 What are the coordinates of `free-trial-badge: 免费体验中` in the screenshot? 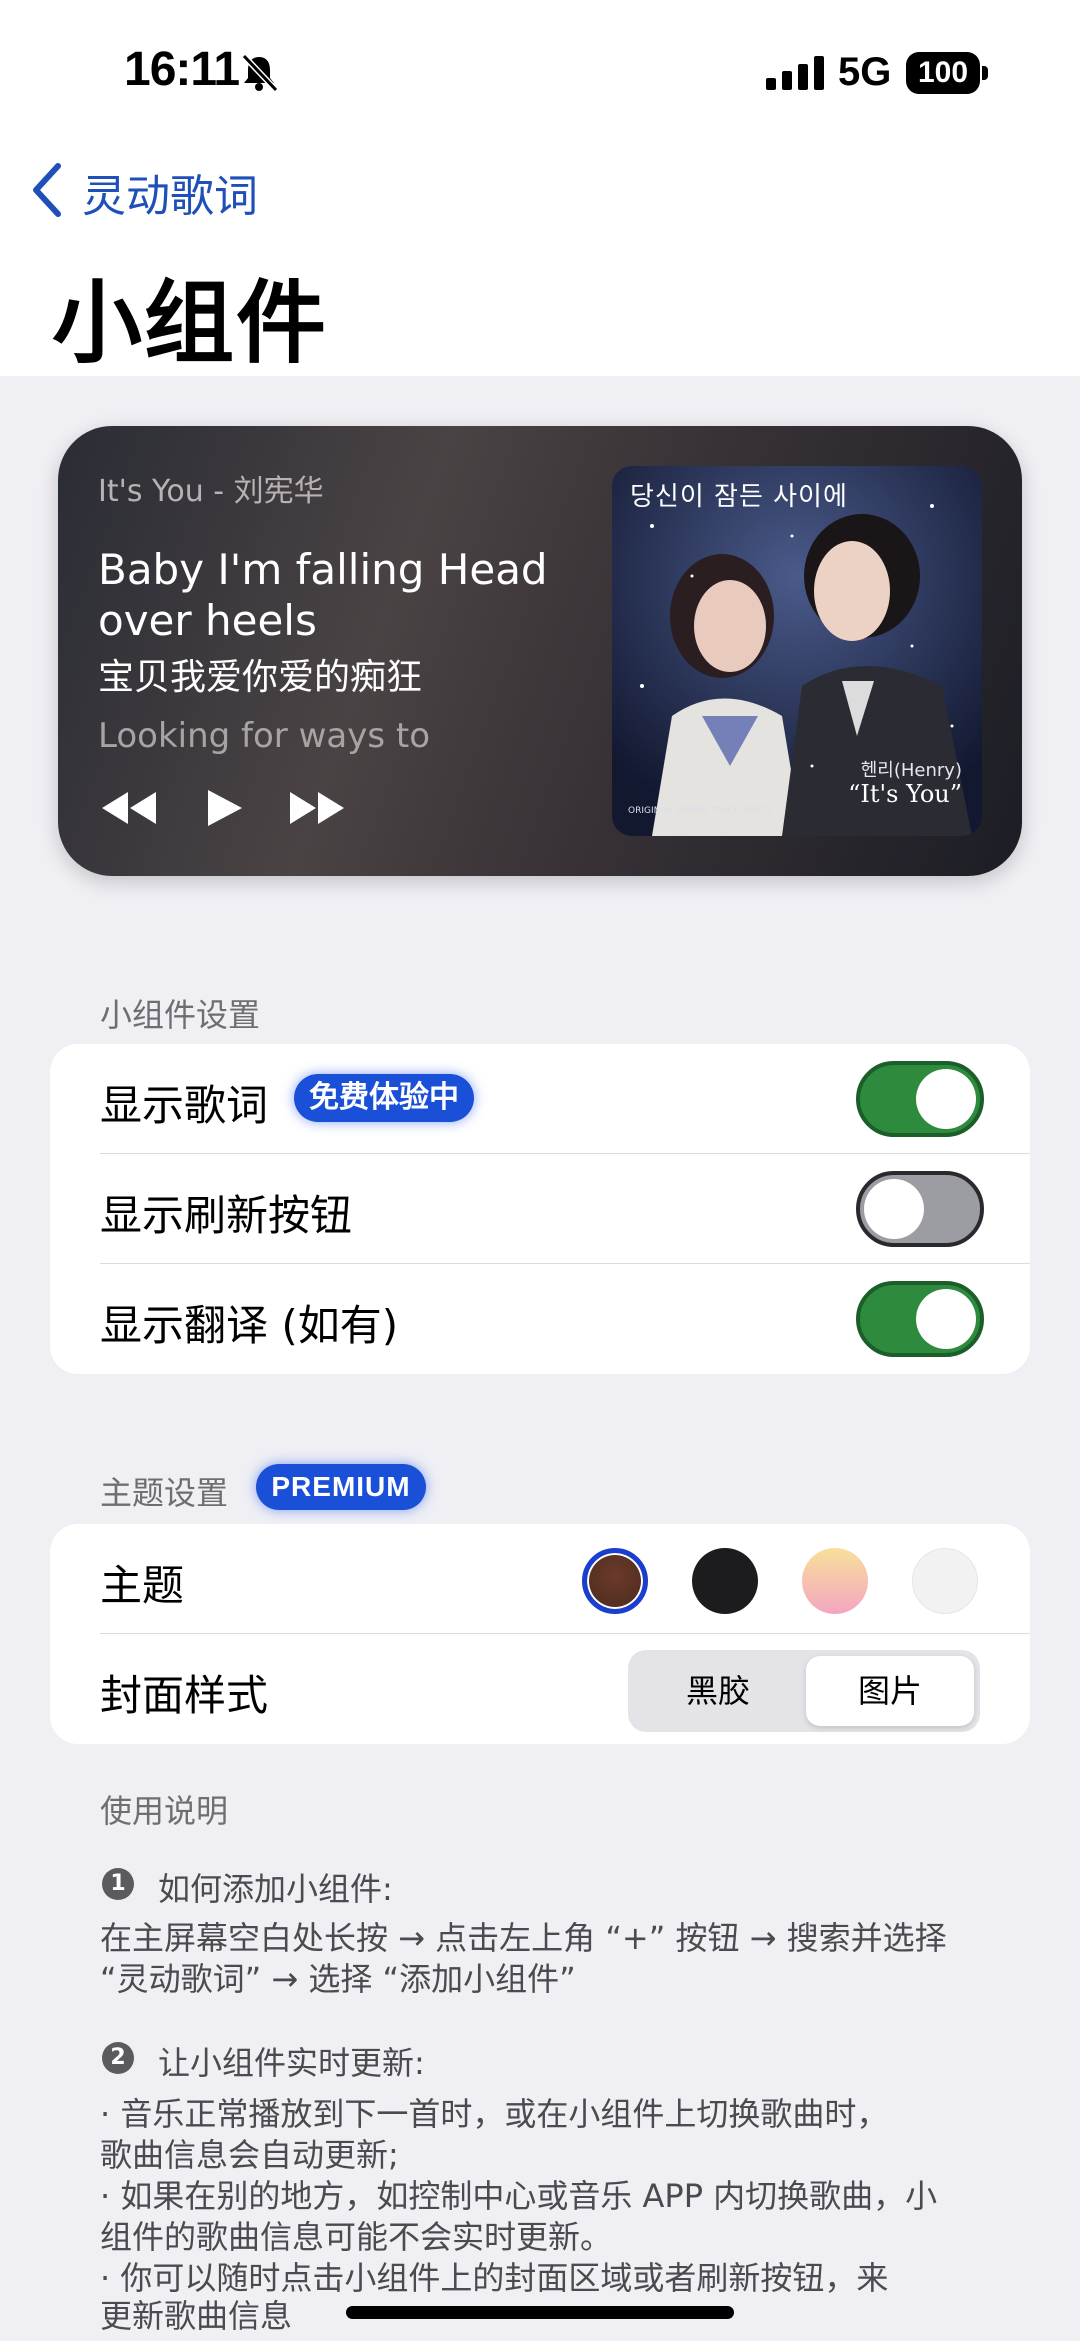 It's located at (384, 1098).